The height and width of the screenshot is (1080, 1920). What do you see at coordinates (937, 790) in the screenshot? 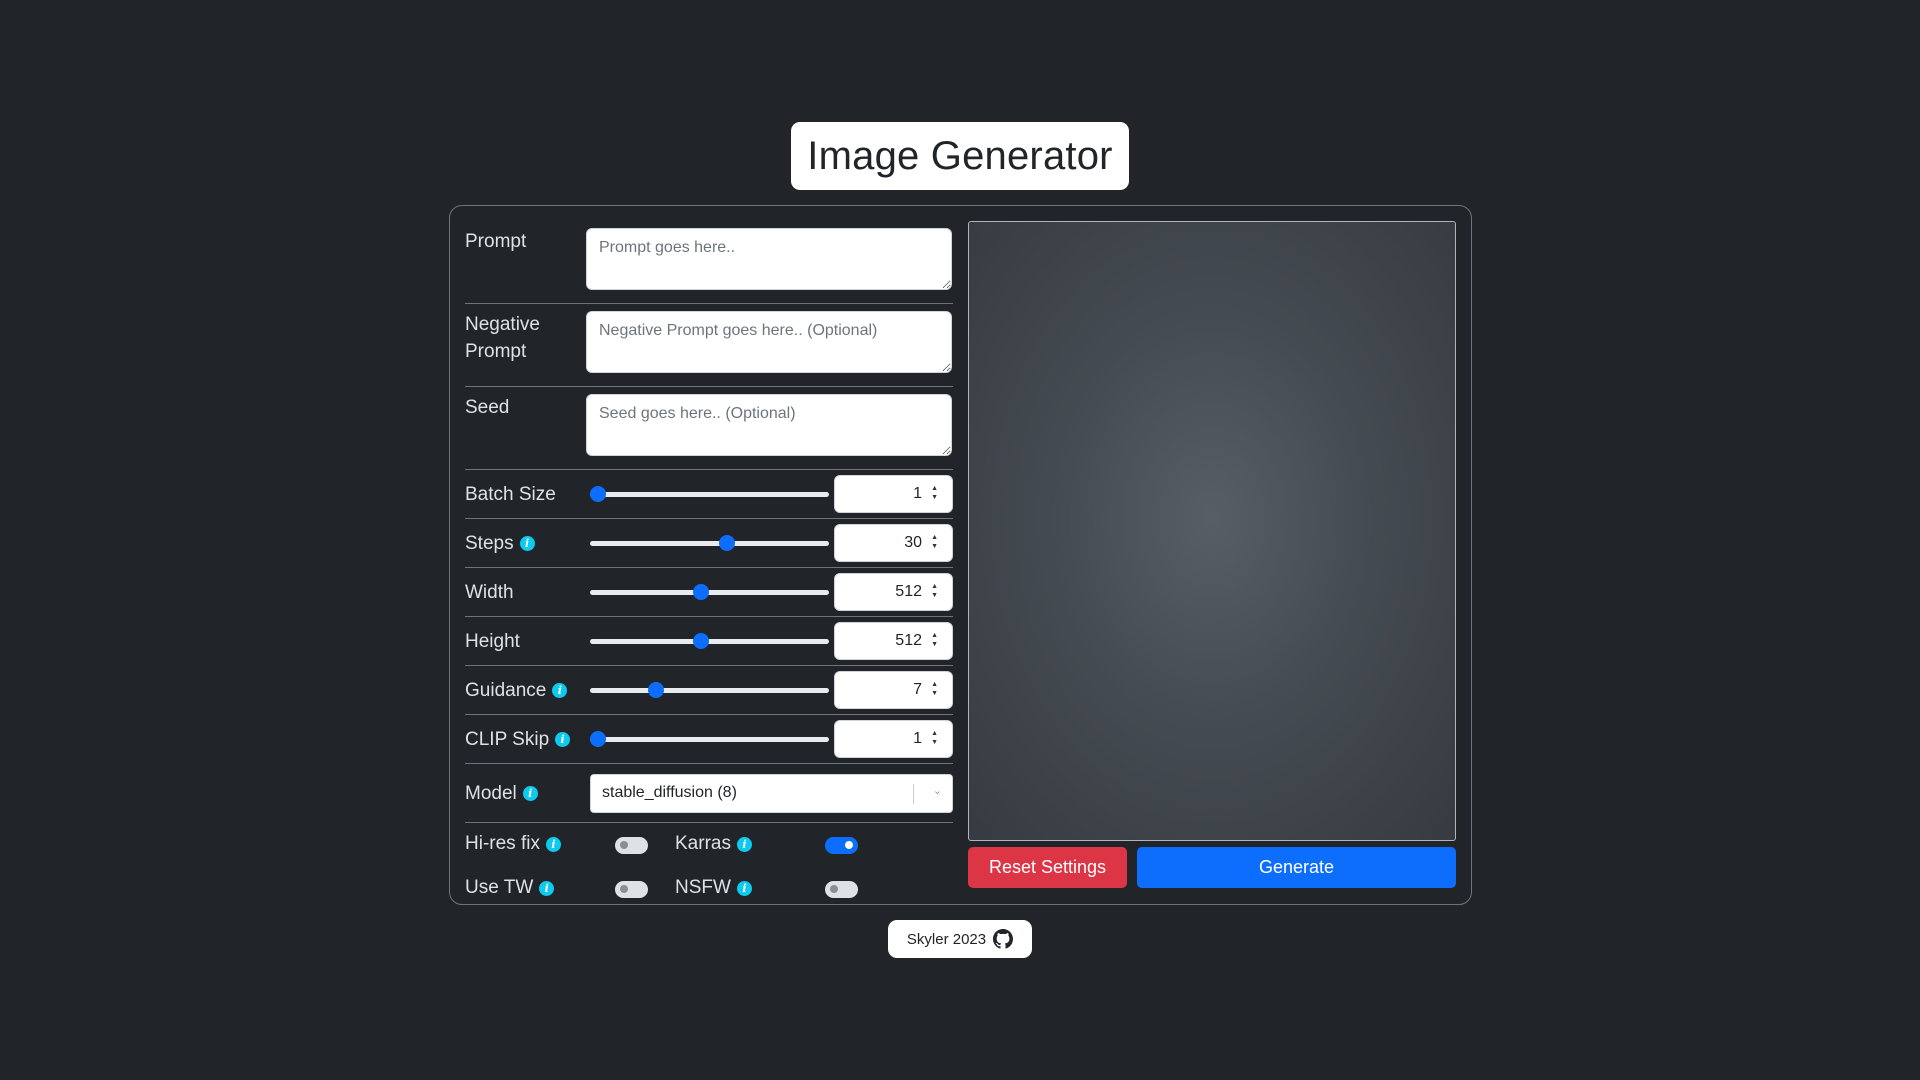
I see `chevron-down-icon: ⌄` at bounding box center [937, 790].